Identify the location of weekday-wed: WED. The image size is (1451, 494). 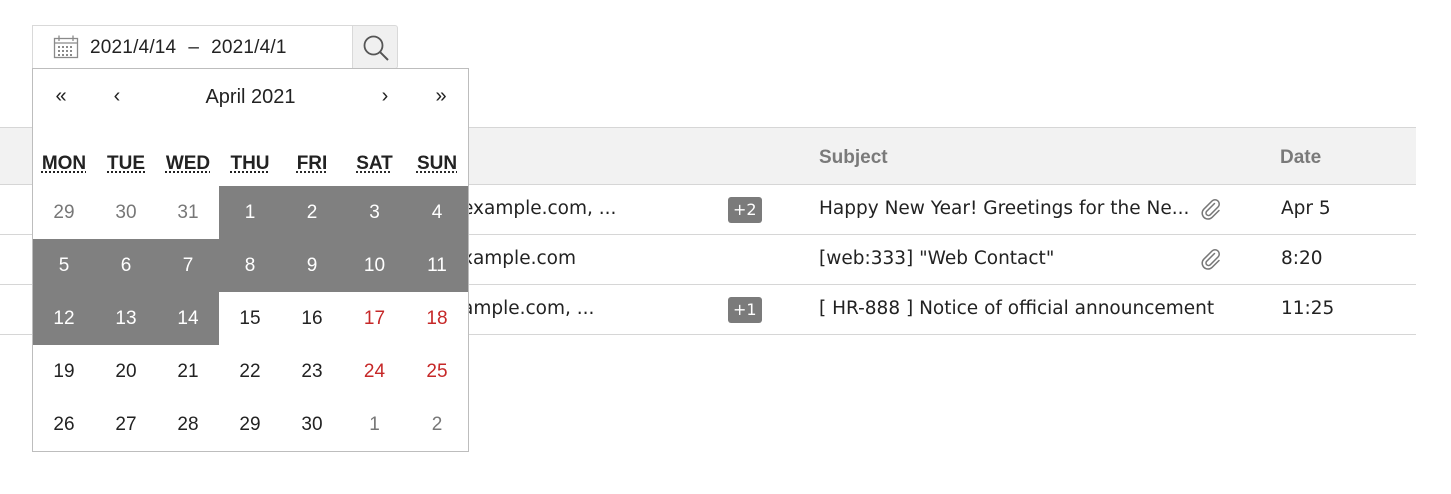
(188, 164).